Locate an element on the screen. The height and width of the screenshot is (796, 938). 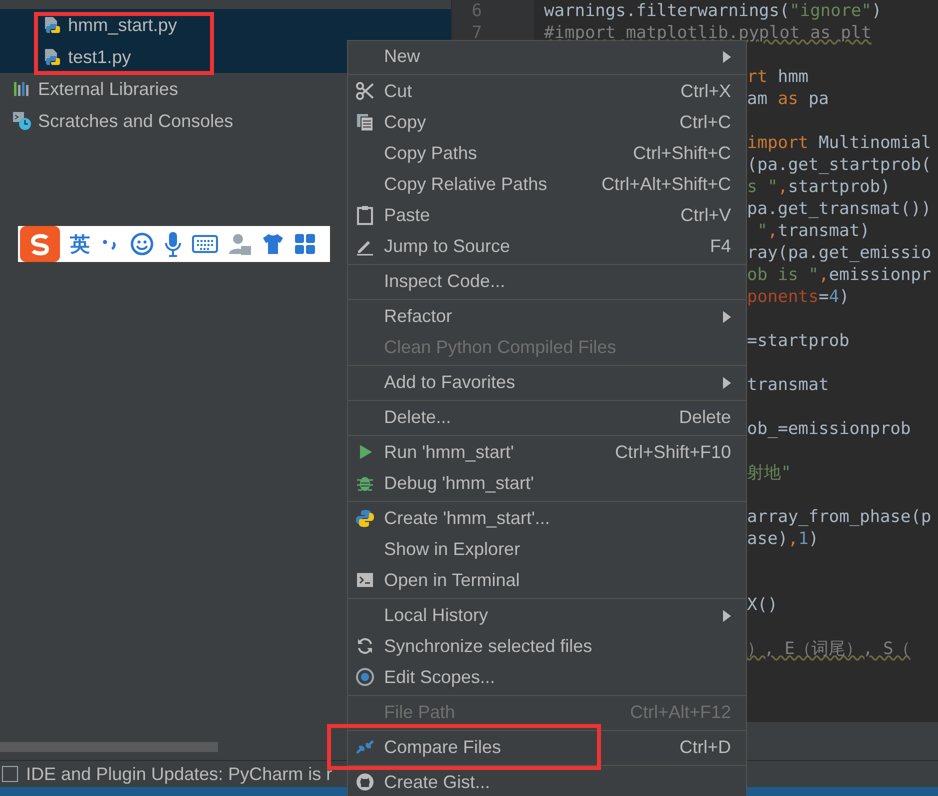
ime-mode-toggle: 英 is located at coordinates (80, 244).